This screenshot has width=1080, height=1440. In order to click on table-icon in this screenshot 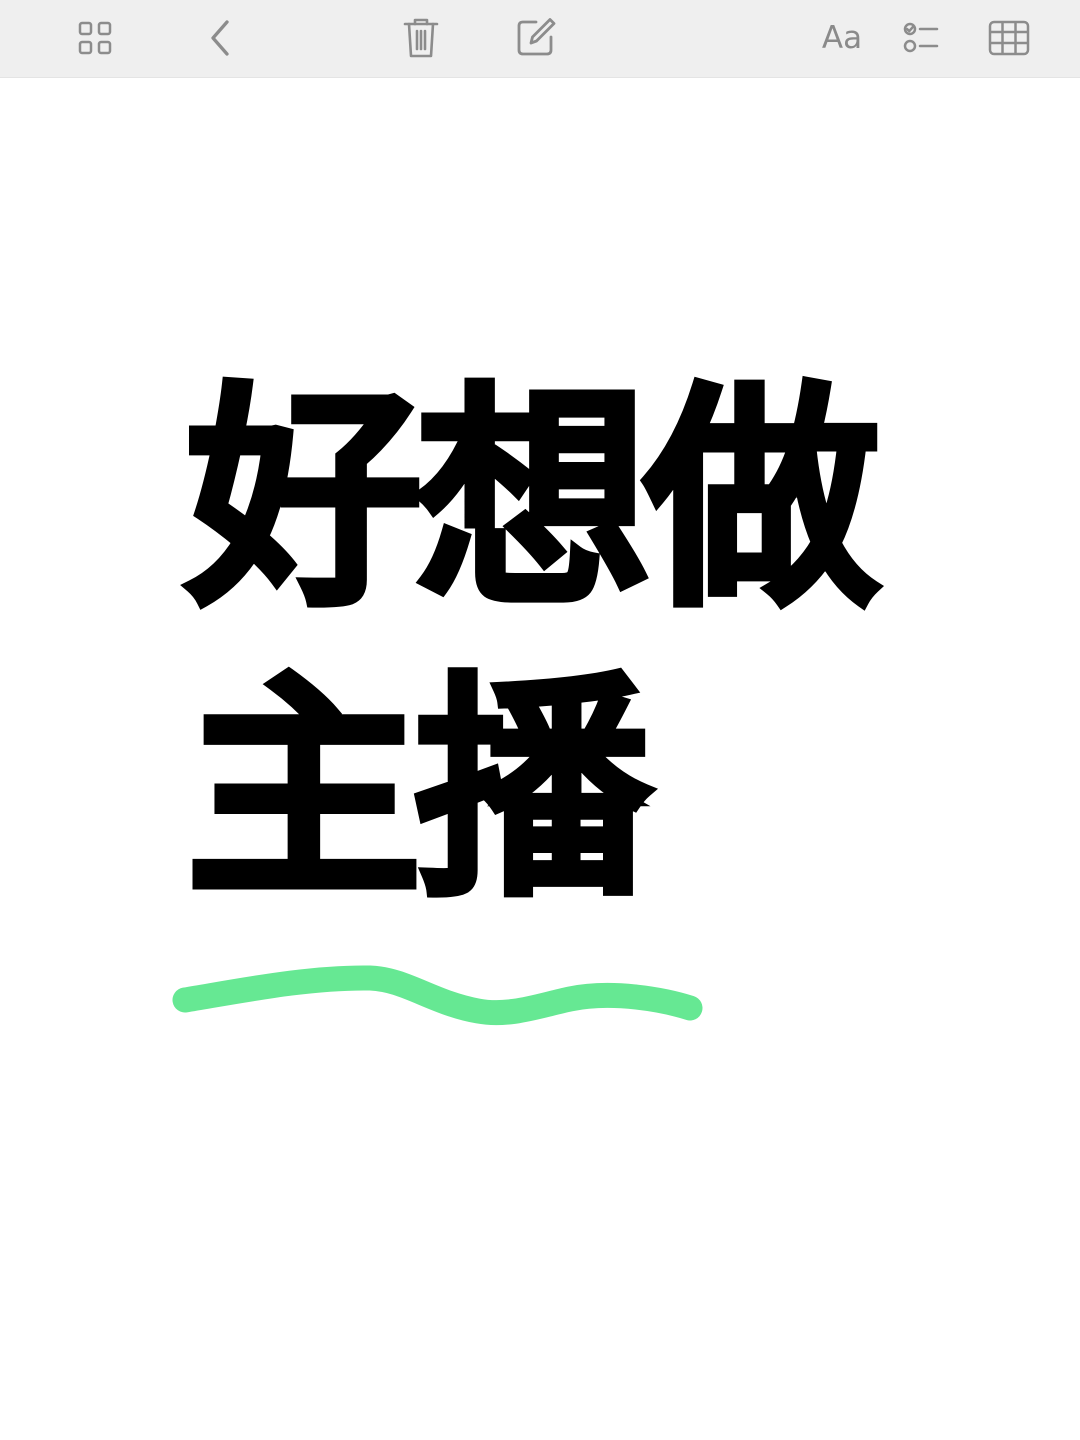, I will do `click(1009, 38)`.